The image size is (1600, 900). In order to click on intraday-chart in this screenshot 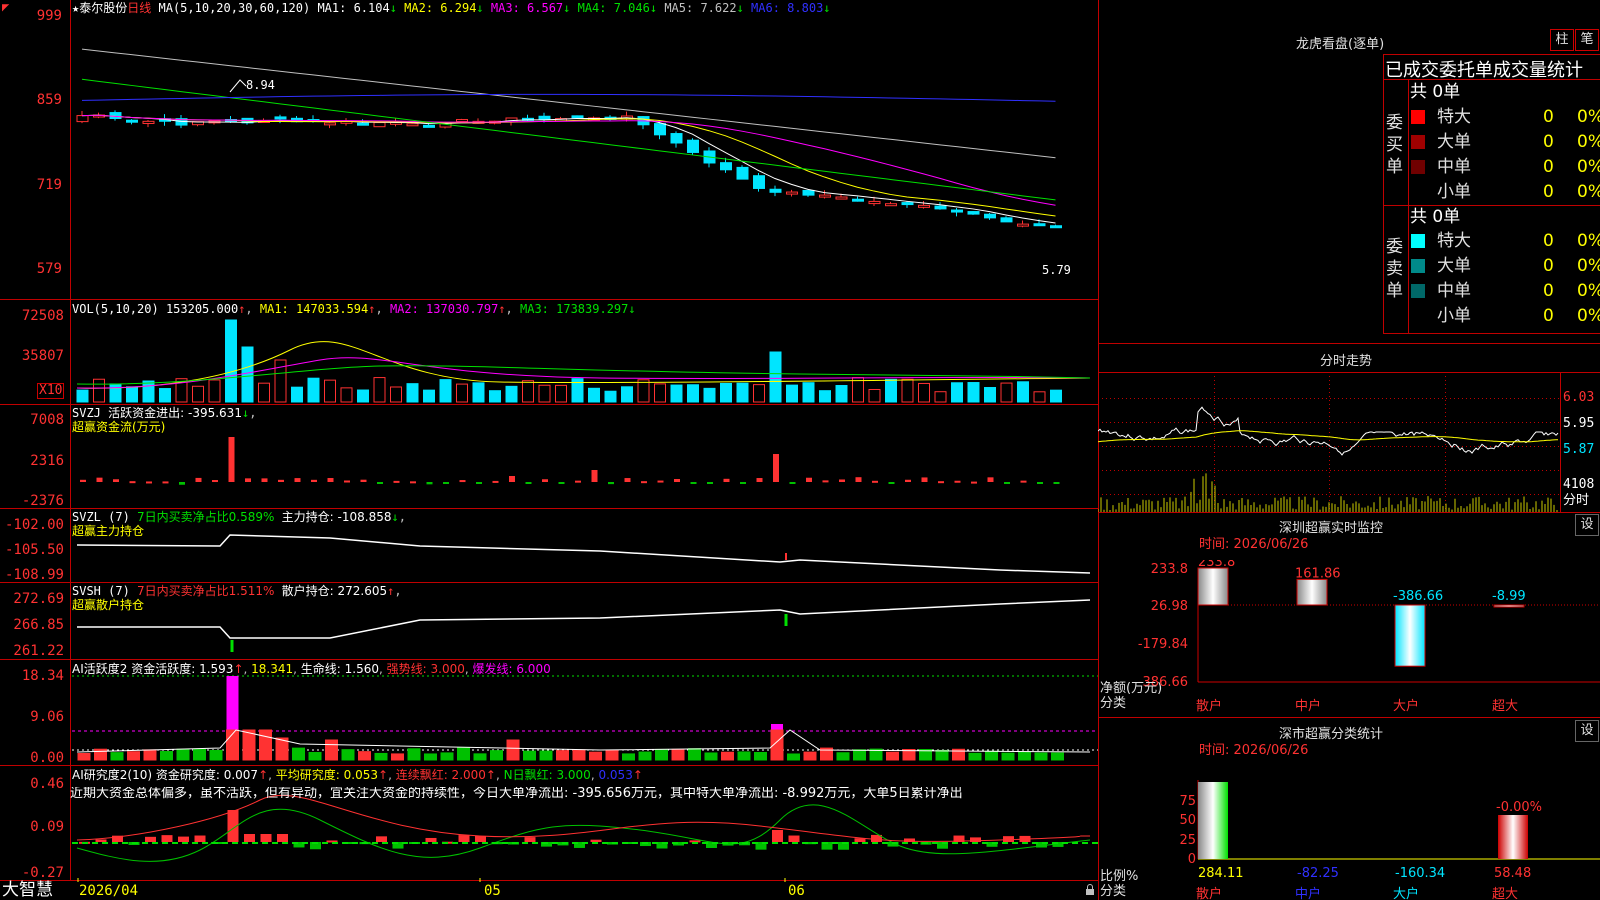, I will do `click(1329, 442)`.